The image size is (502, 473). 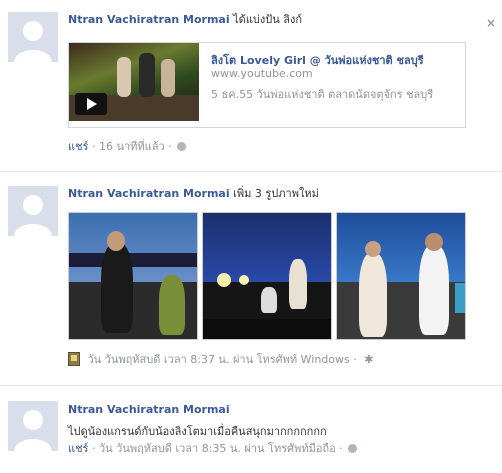 I want to click on phone-app-icon, so click(x=74, y=359).